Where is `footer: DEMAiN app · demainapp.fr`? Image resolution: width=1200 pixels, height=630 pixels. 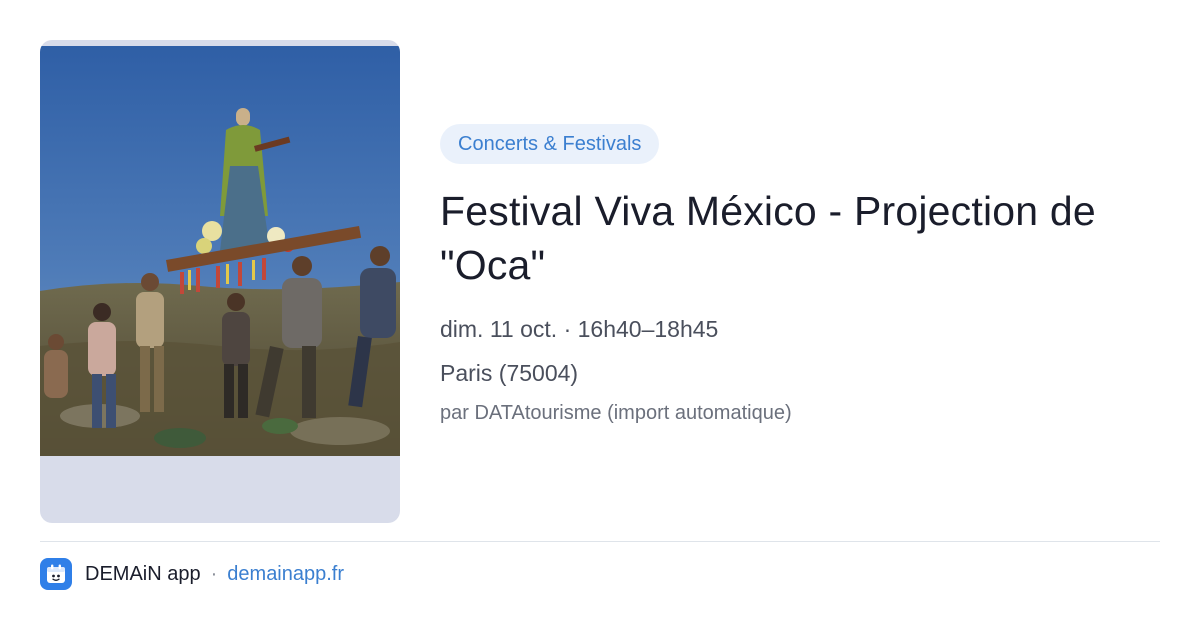
footer: DEMAiN app · demainapp.fr is located at coordinates (192, 574).